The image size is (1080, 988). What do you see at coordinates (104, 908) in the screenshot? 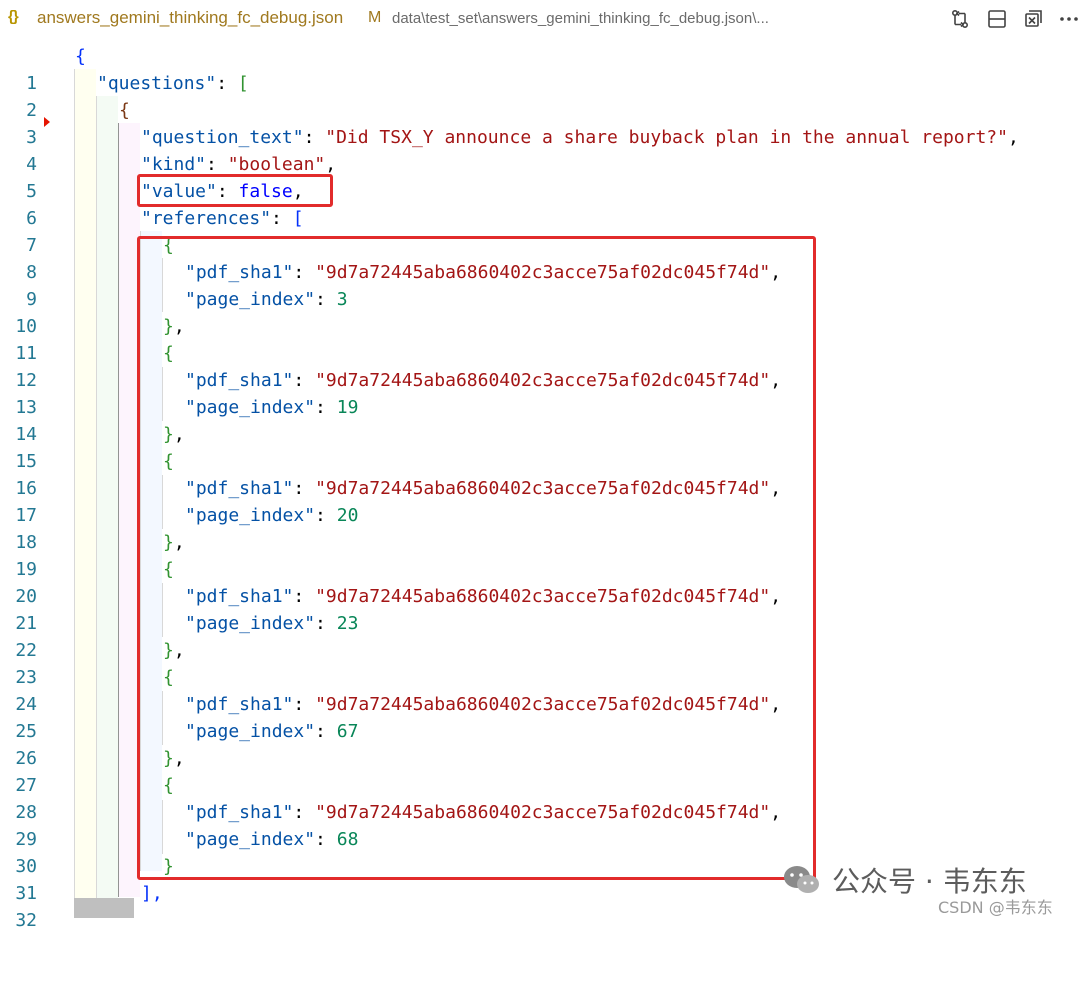
I see `horizontal-scrollbar-thumb` at bounding box center [104, 908].